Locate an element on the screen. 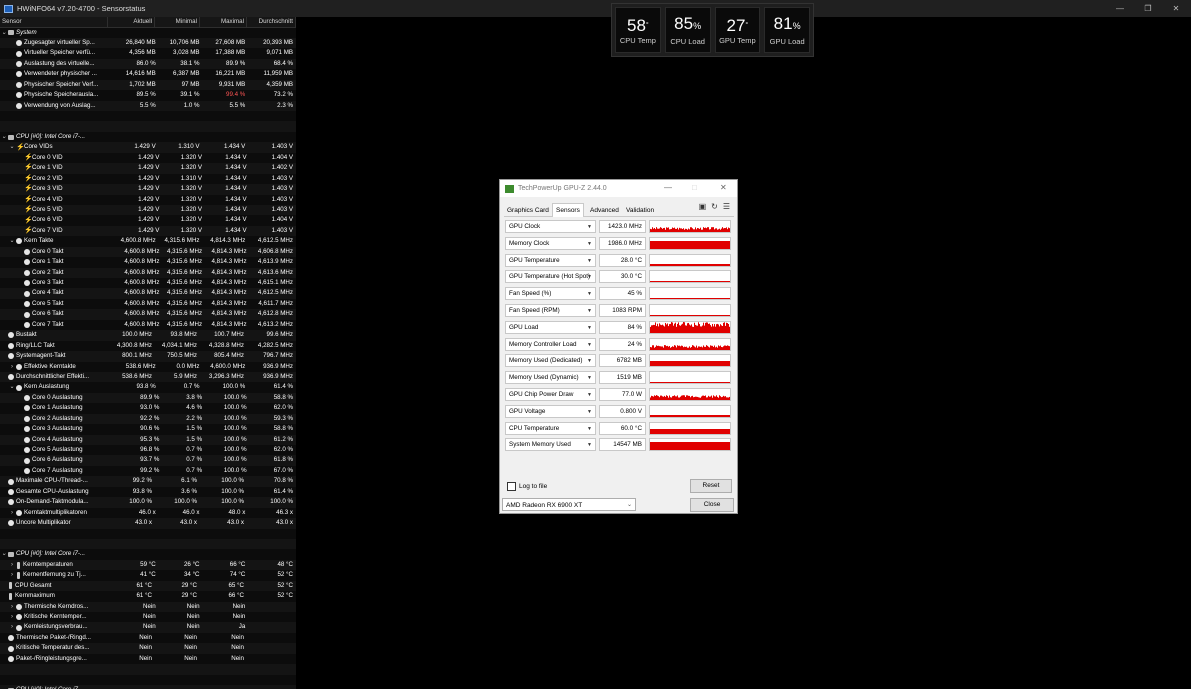 The width and height of the screenshot is (1191, 689). tab-advanced: Advanced is located at coordinates (604, 210).